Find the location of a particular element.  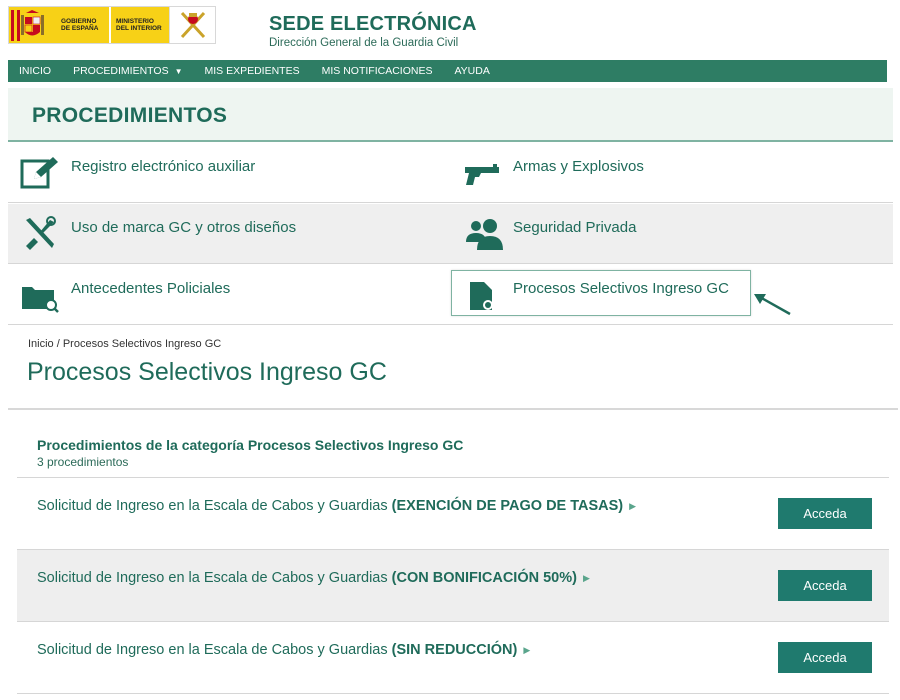

folder-search-icon is located at coordinates (40, 300).